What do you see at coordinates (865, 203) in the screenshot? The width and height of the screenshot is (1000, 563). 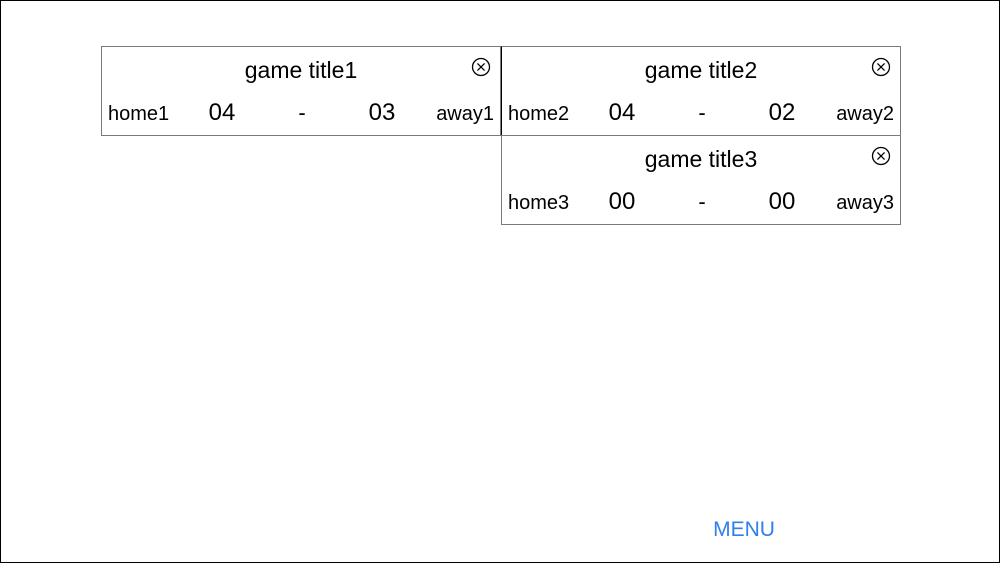 I see `away-team-name: away3` at bounding box center [865, 203].